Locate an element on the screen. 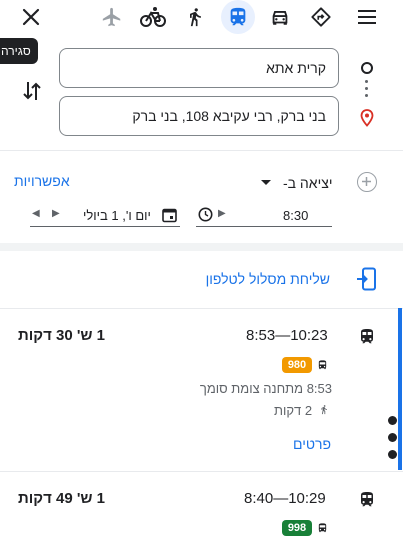 The image size is (403, 553). depart-dropdown-icon is located at coordinates (266, 182).